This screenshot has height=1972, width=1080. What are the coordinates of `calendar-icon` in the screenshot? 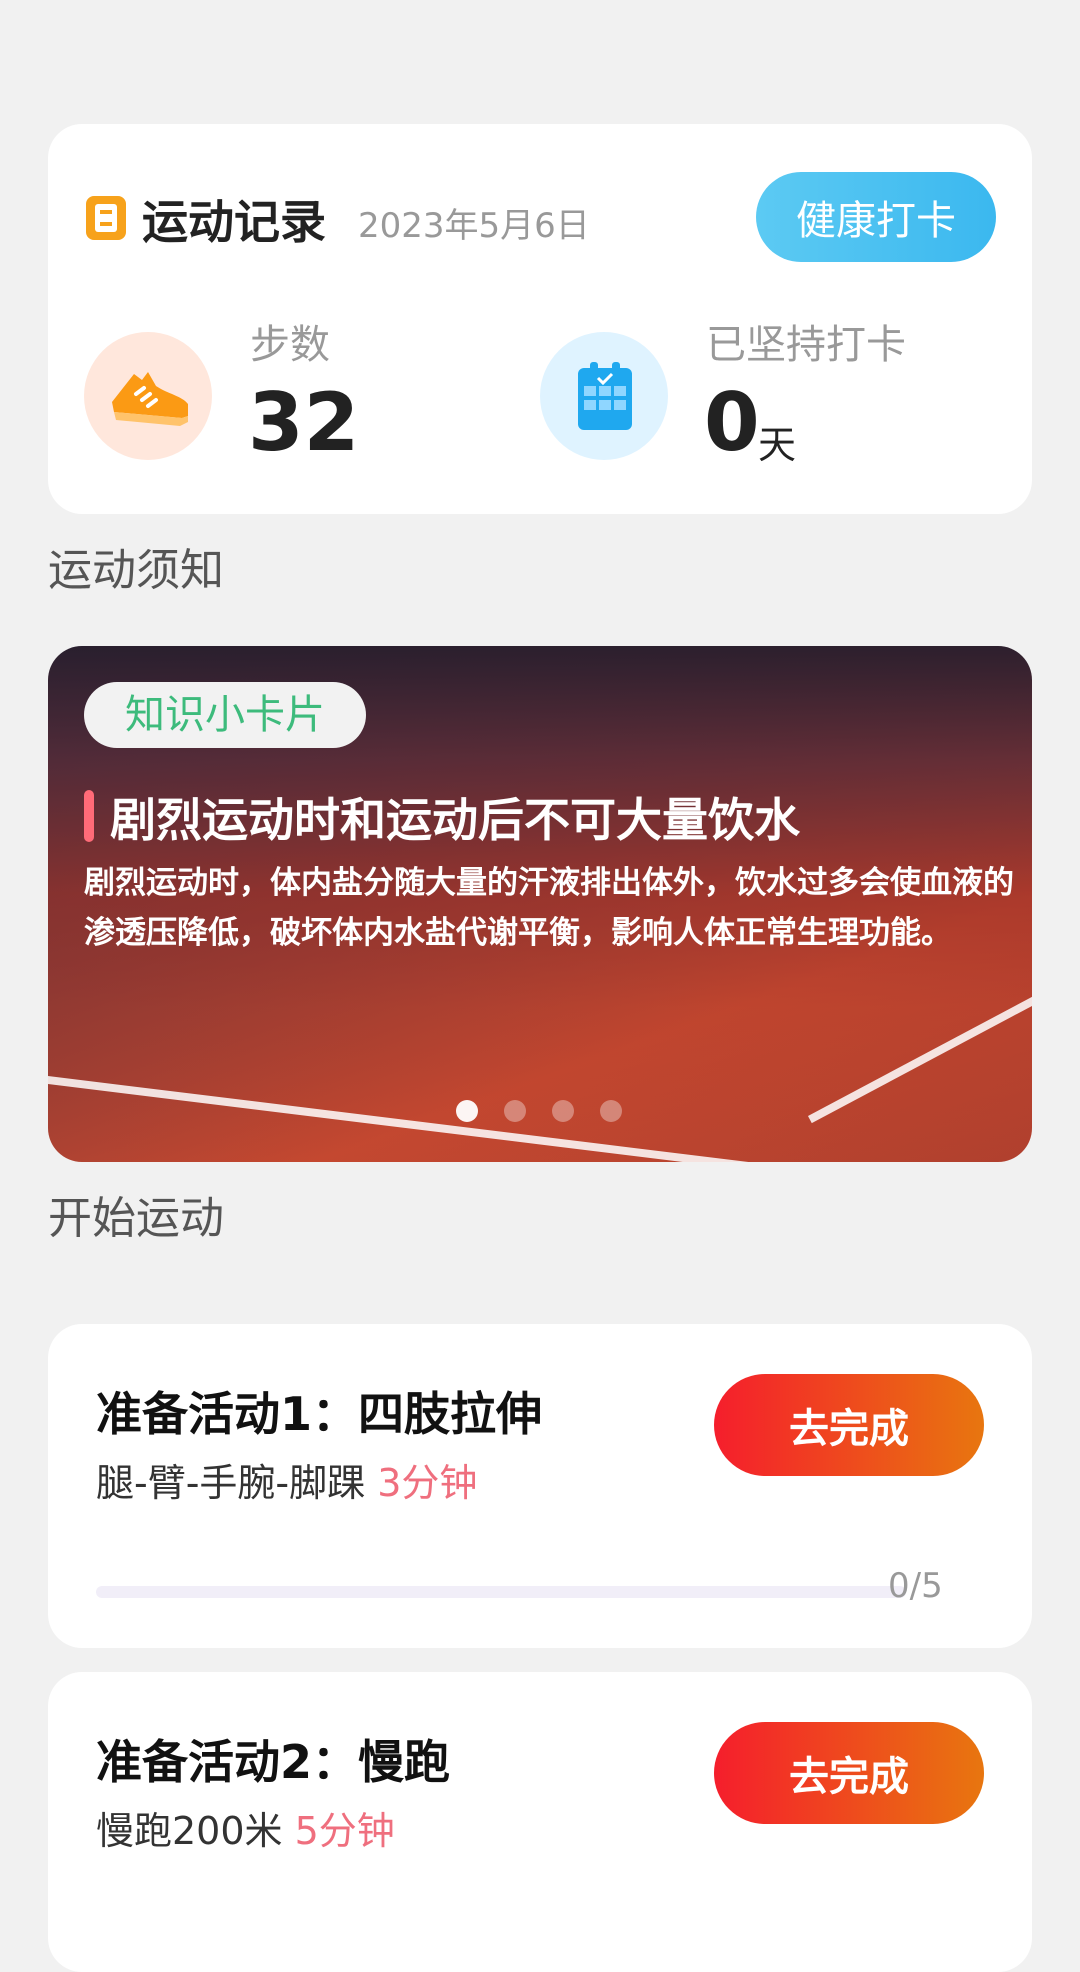 It's located at (605, 396).